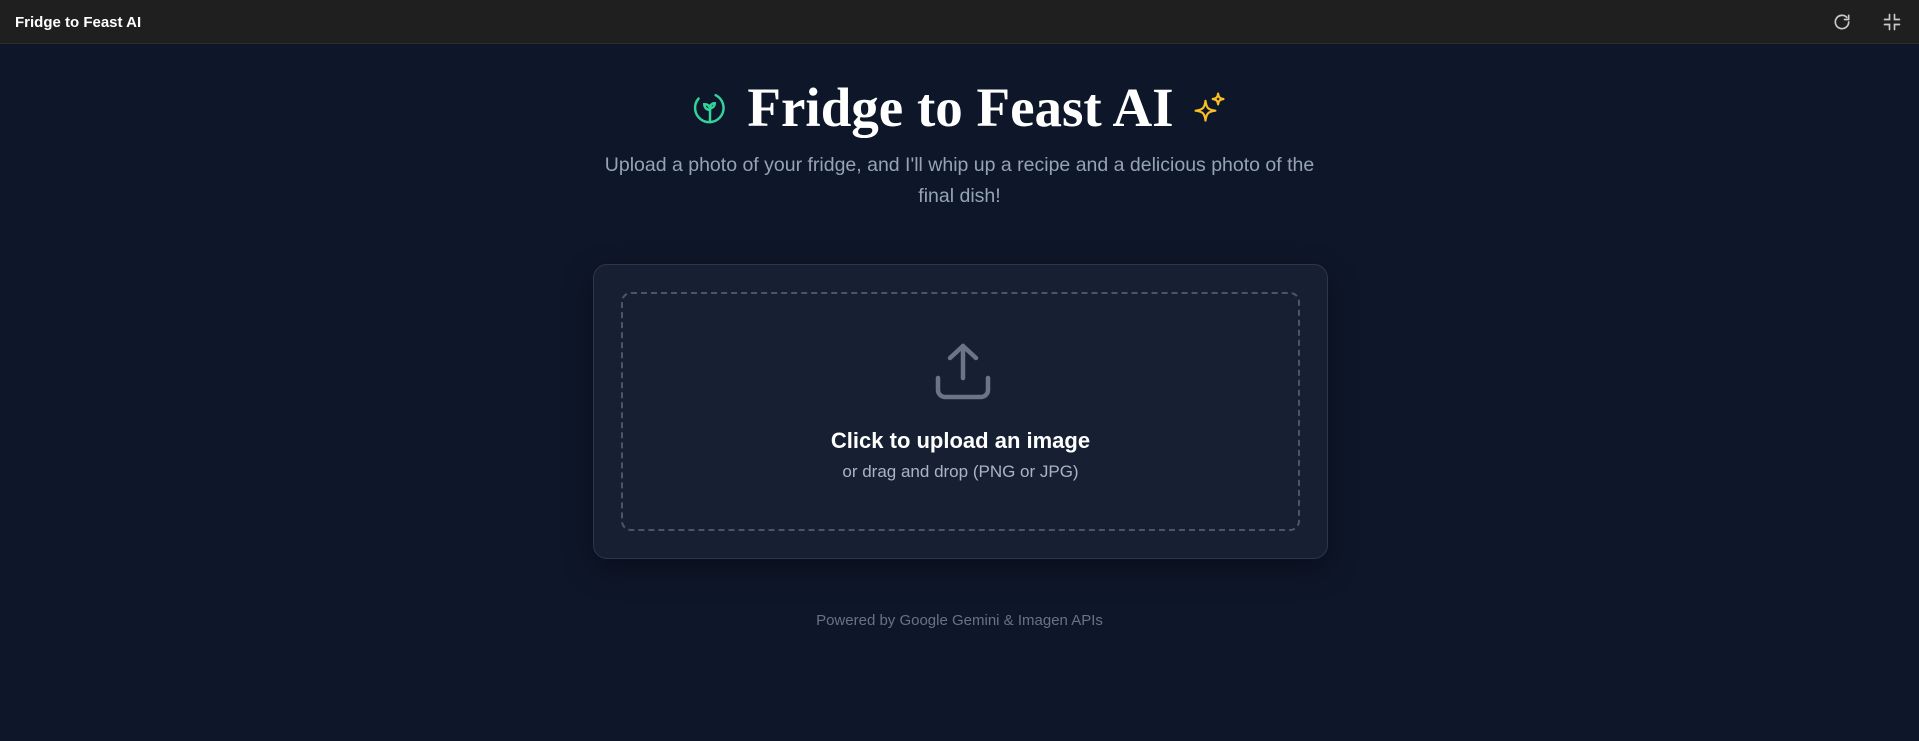 The image size is (1919, 741). I want to click on refresh-button, so click(1842, 22).